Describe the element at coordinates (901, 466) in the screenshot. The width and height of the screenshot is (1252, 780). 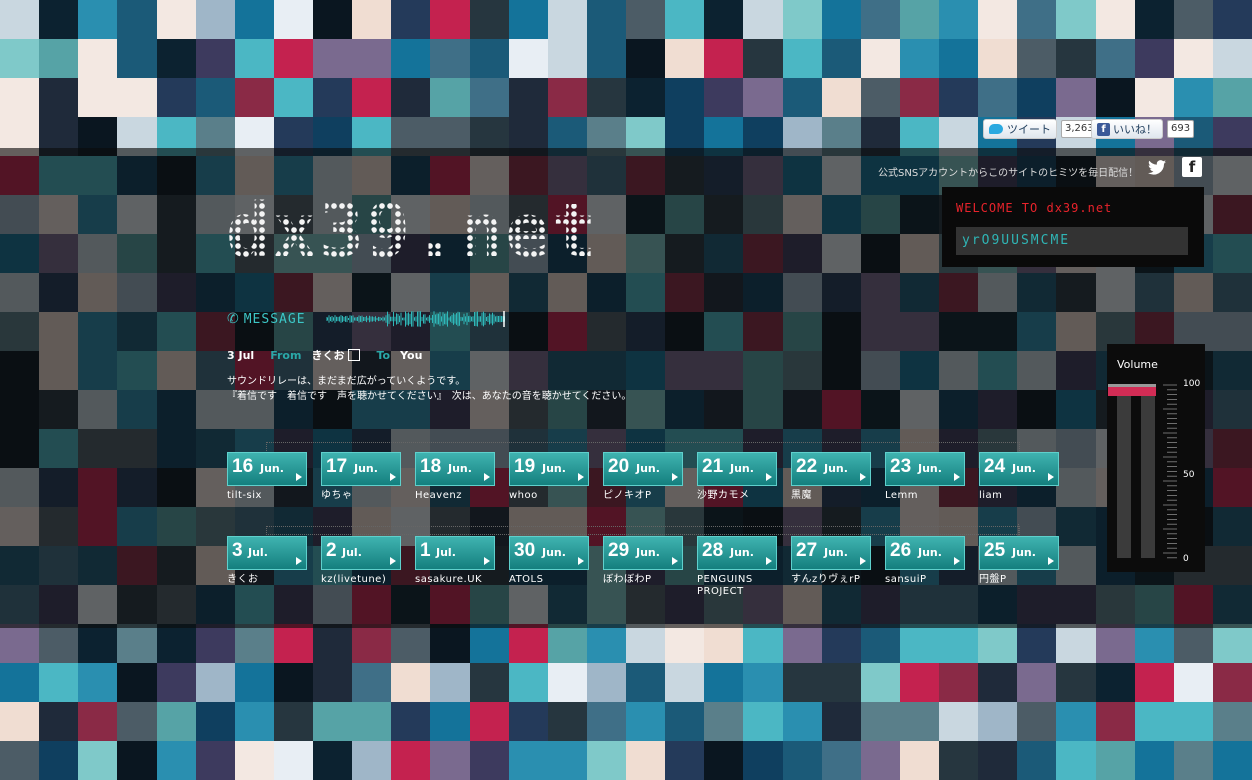
I see `day-number: 23` at that location.